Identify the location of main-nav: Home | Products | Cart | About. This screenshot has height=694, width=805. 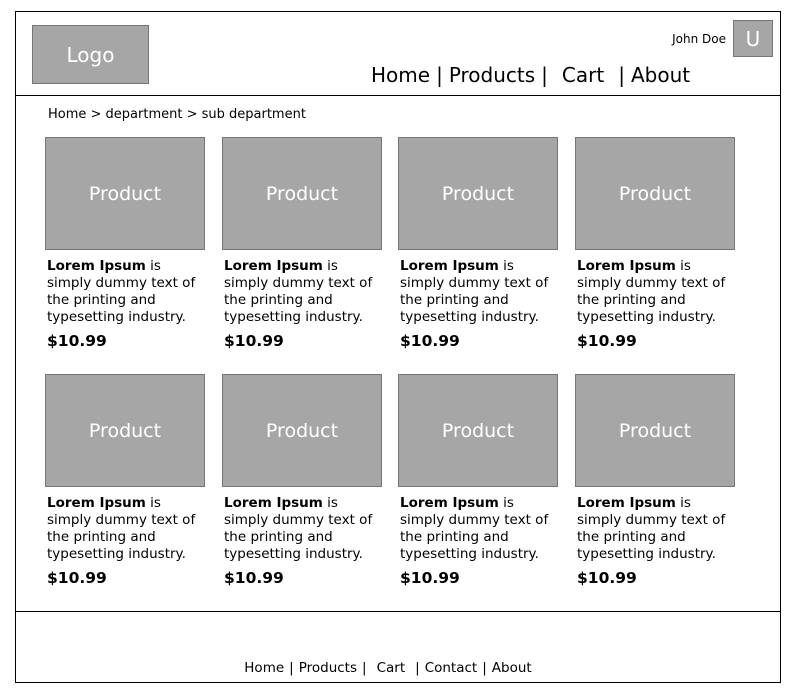
(530, 75).